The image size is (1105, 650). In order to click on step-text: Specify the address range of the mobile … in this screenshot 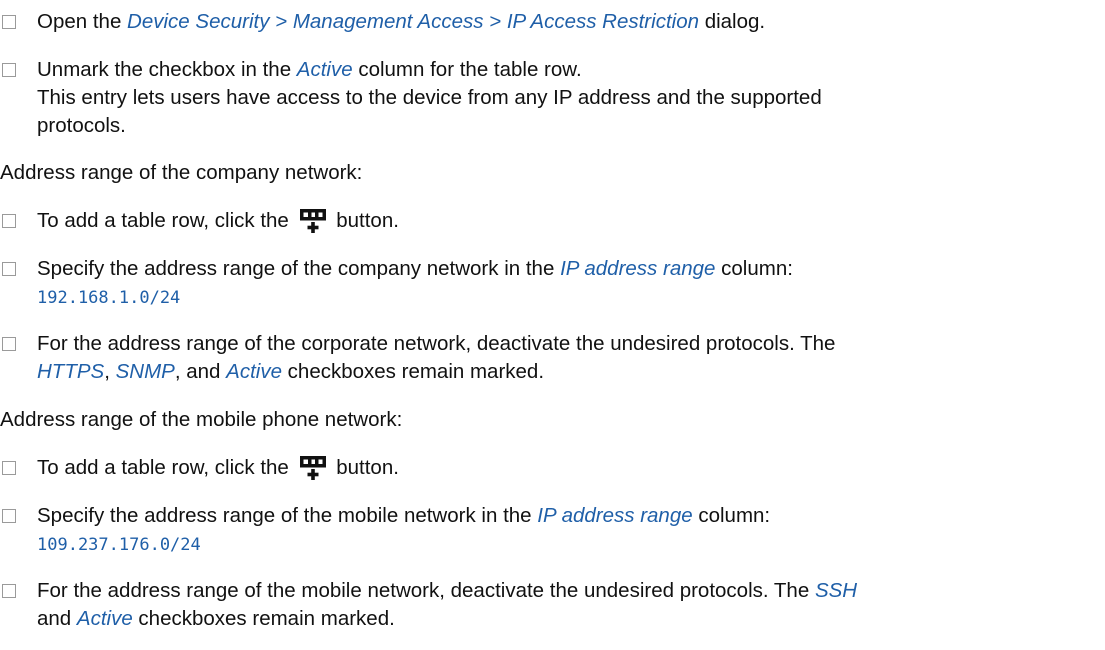, I will do `click(287, 515)`.